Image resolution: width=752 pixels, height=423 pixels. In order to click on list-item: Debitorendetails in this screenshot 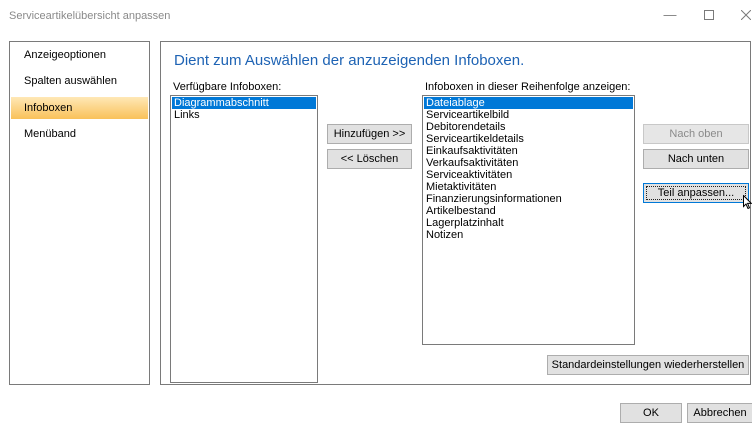, I will do `click(528, 127)`.